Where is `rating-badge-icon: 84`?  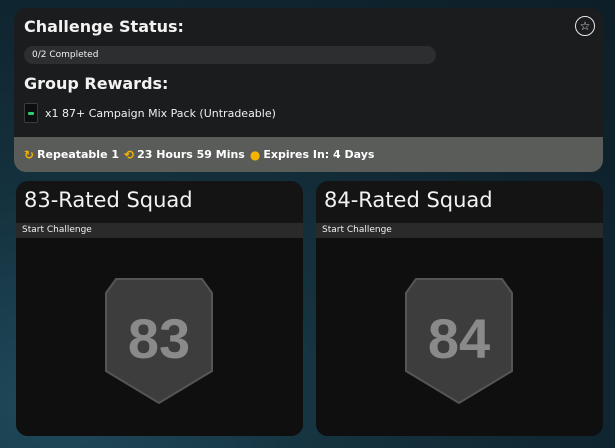 rating-badge-icon: 84 is located at coordinates (459, 338).